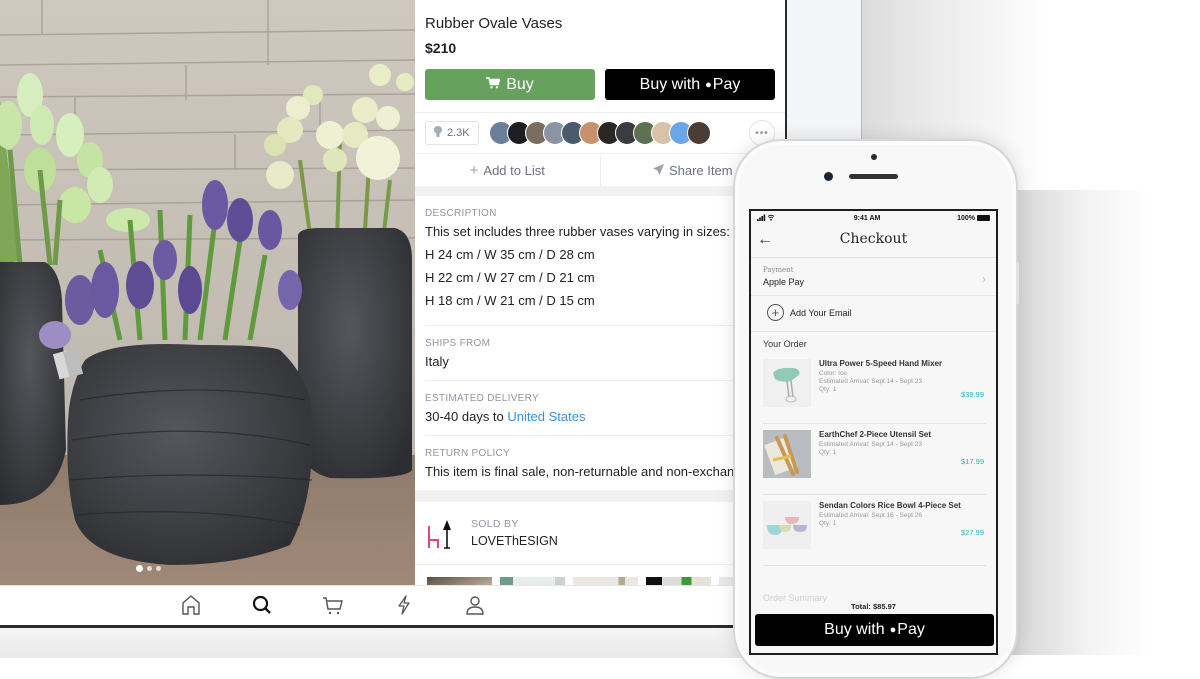 The height and width of the screenshot is (679, 1200). What do you see at coordinates (482, 398) in the screenshot?
I see `section-label: ESTIMATED DELIVERY` at bounding box center [482, 398].